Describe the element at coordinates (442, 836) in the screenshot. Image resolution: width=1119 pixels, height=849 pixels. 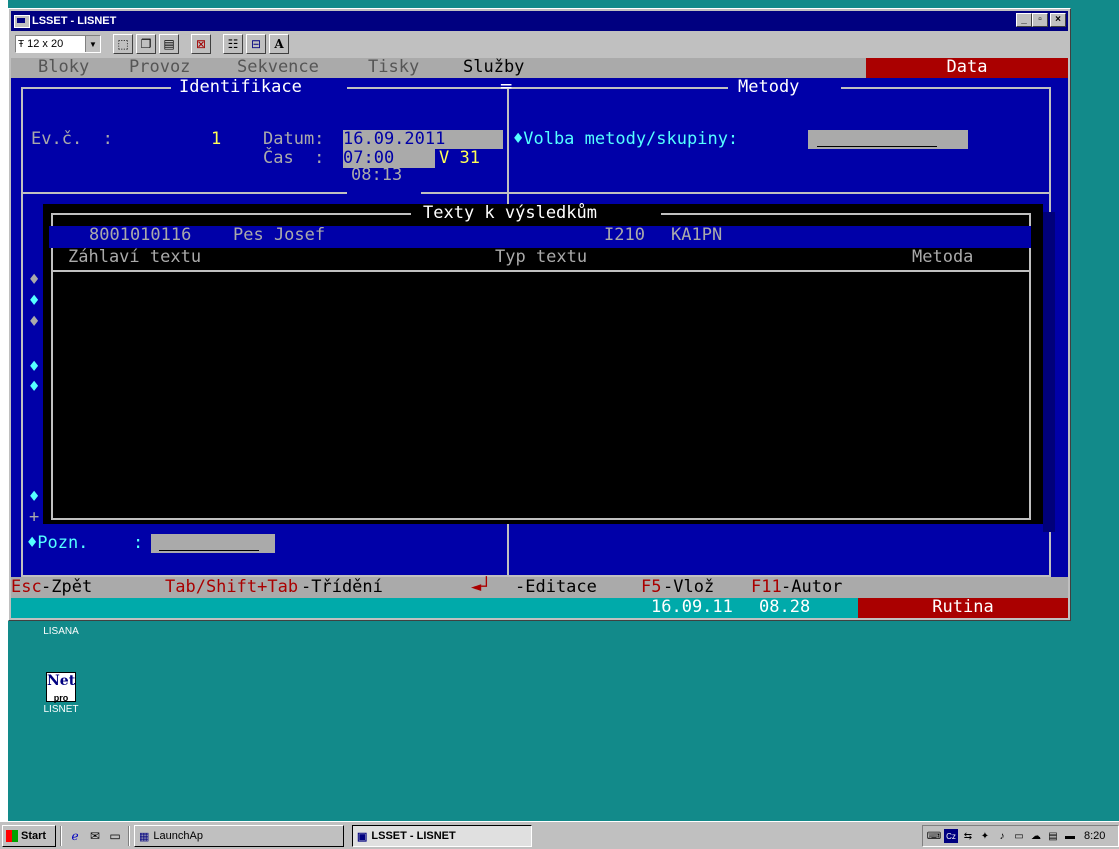
I see `task-lsset-lisnet: ▣ LSSET - LISNET` at that location.